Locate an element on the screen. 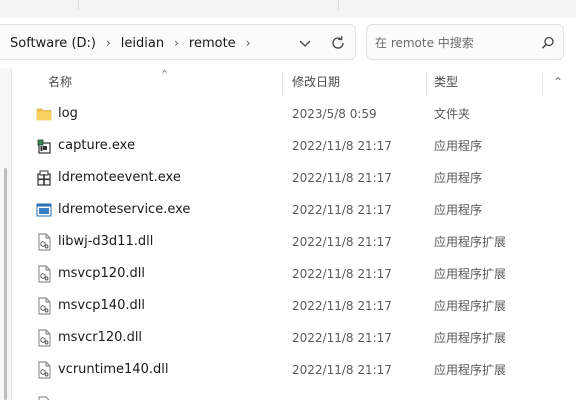  folder-icon is located at coordinates (44, 114).